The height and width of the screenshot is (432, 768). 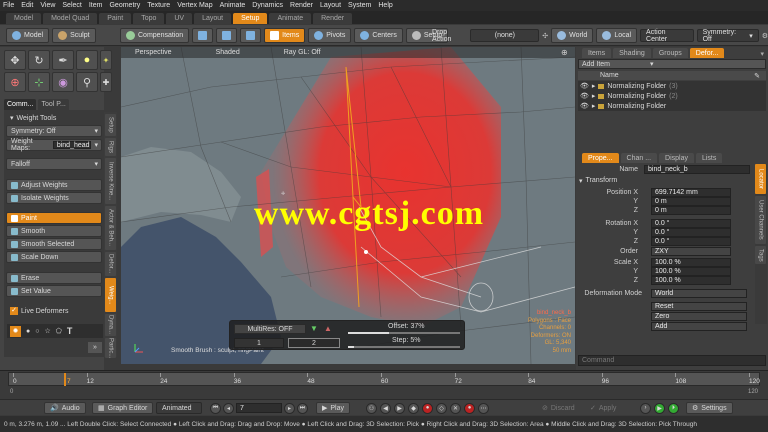 What do you see at coordinates (47, 5) in the screenshot?
I see `menu-view: View` at bounding box center [47, 5].